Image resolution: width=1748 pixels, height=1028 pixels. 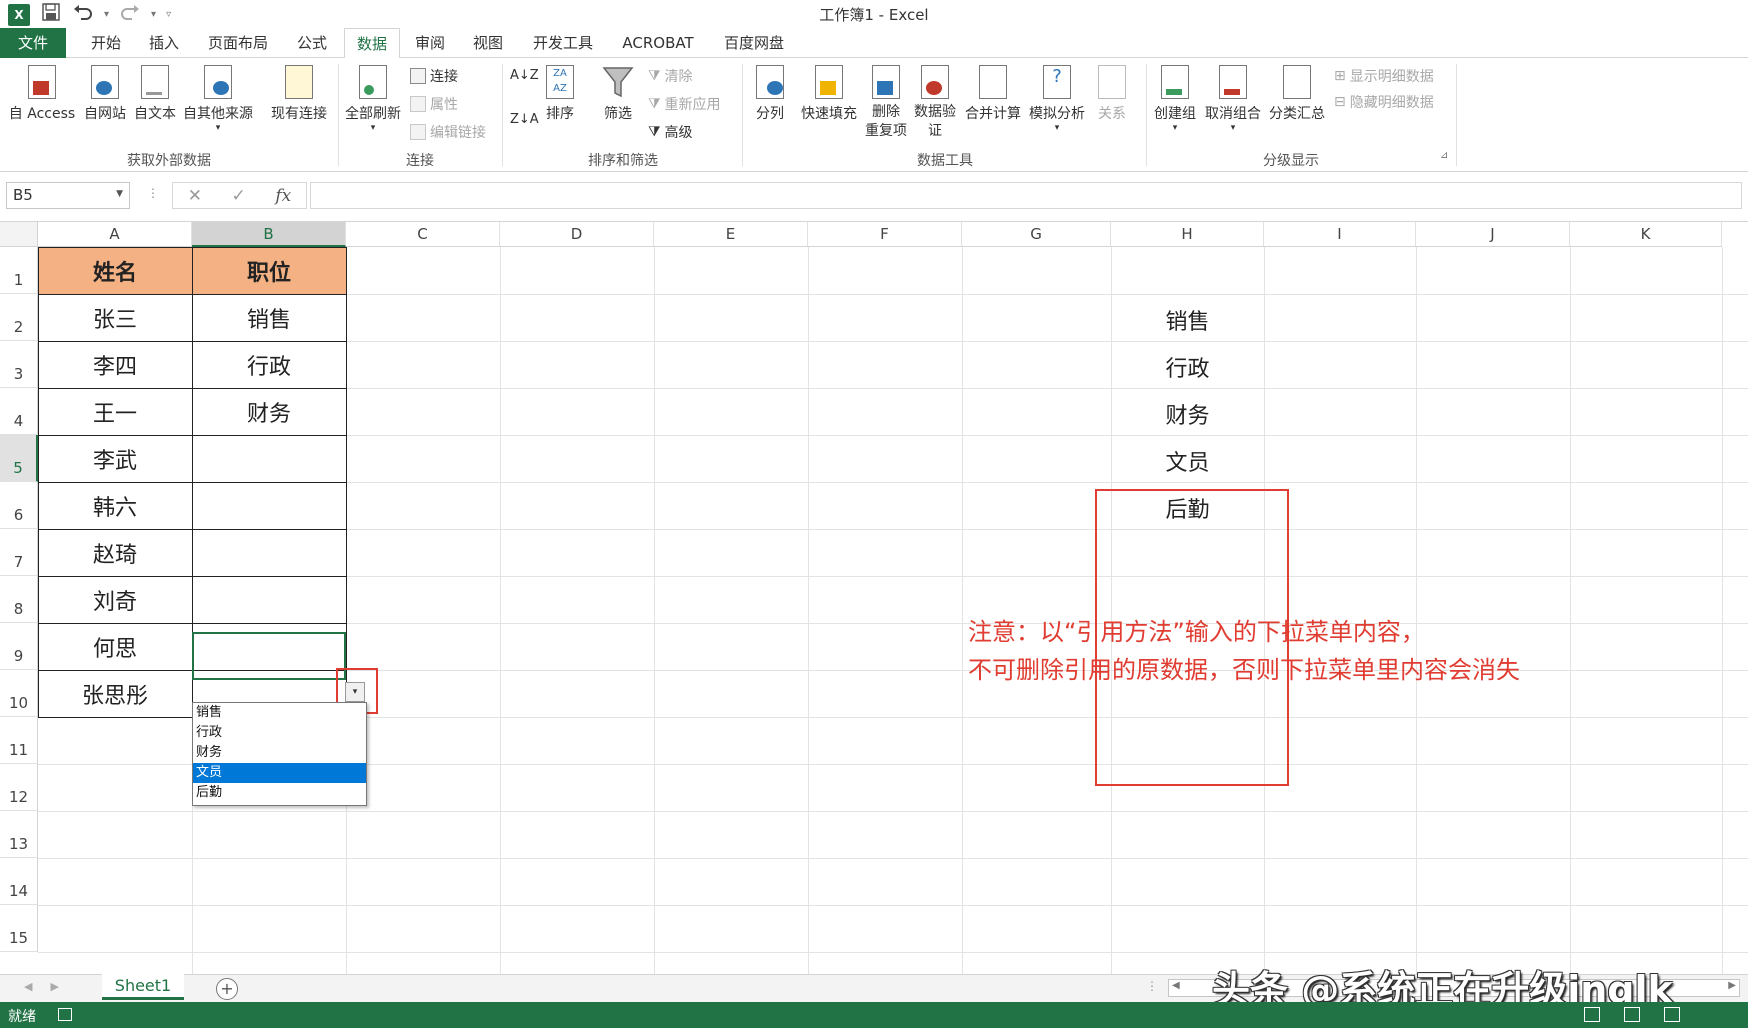 I want to click on existing-connections-button: 现有连接, so click(x=299, y=93).